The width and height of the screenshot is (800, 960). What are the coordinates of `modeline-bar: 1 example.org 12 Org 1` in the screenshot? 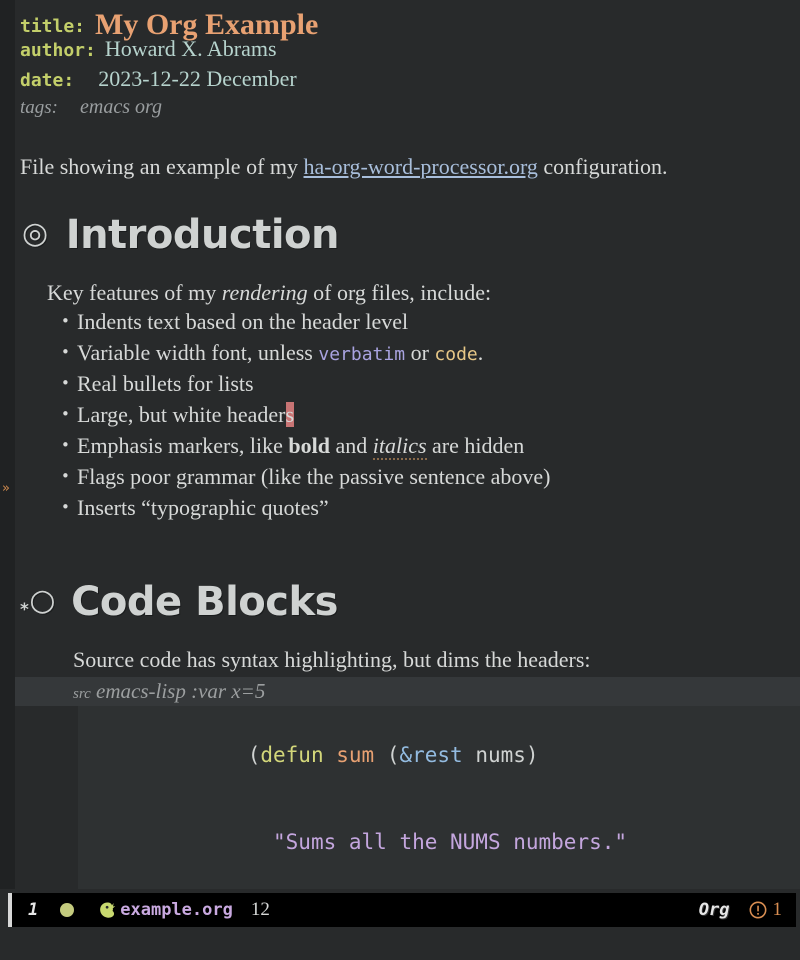 It's located at (402, 910).